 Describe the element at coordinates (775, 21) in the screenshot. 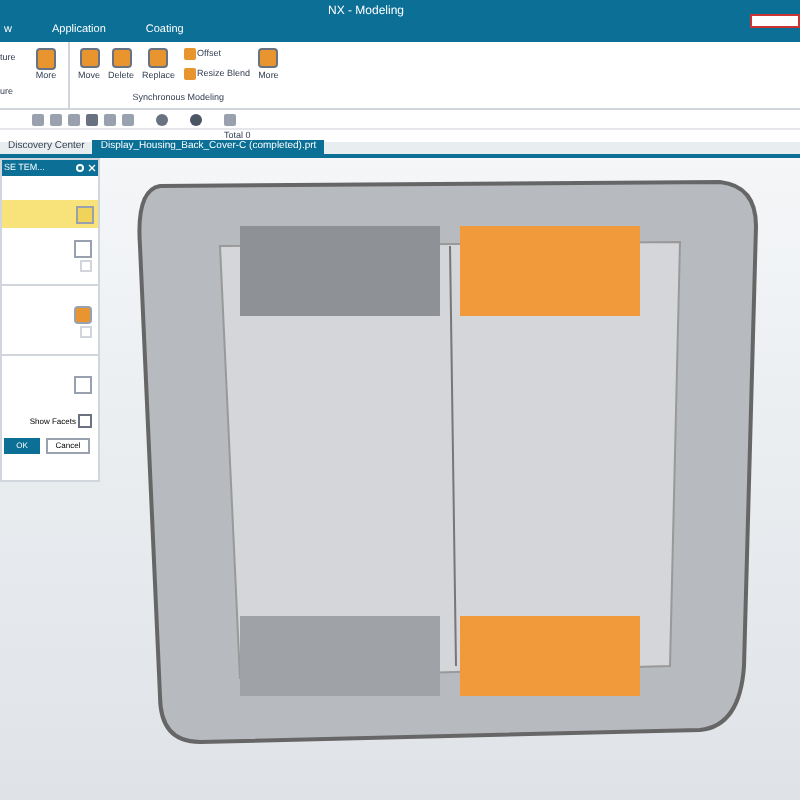

I see `search-field` at that location.